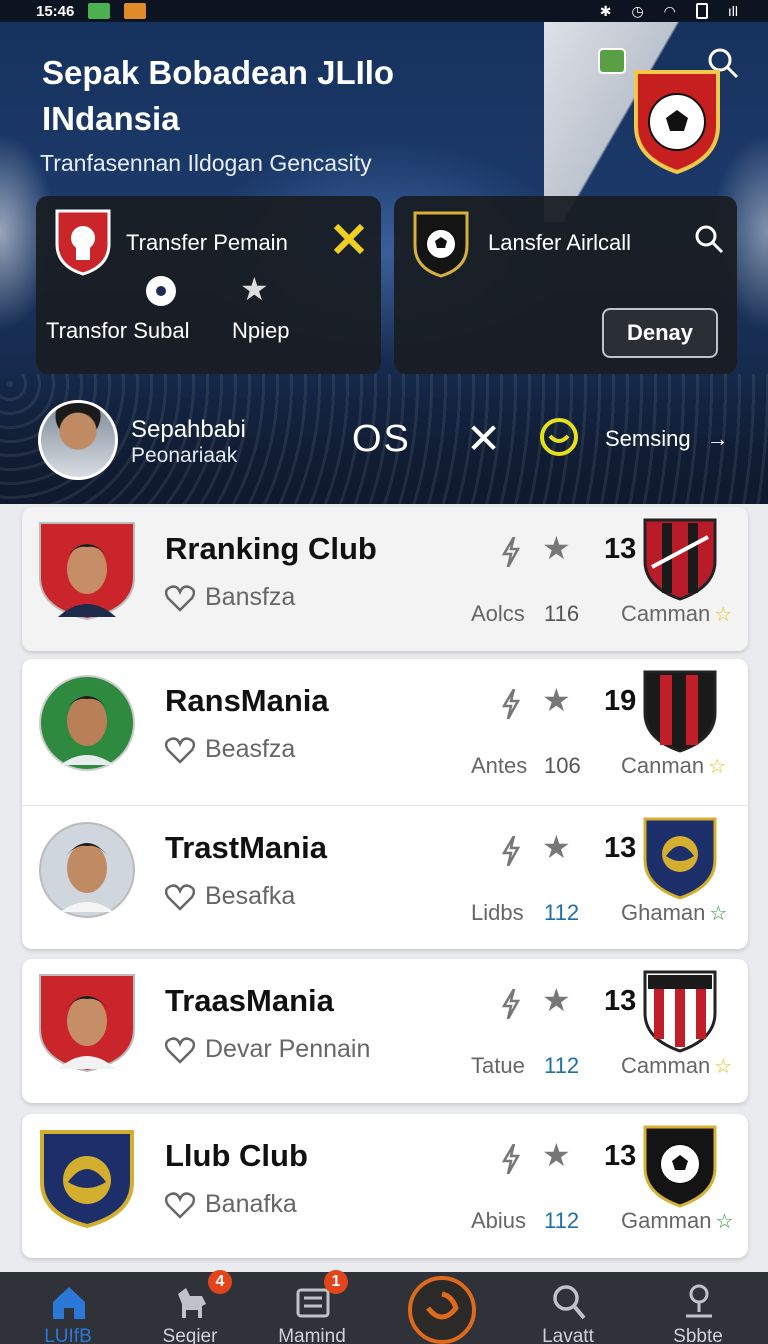 This screenshot has width=768, height=1344. I want to click on nav-label: Seqier, so click(190, 1335).